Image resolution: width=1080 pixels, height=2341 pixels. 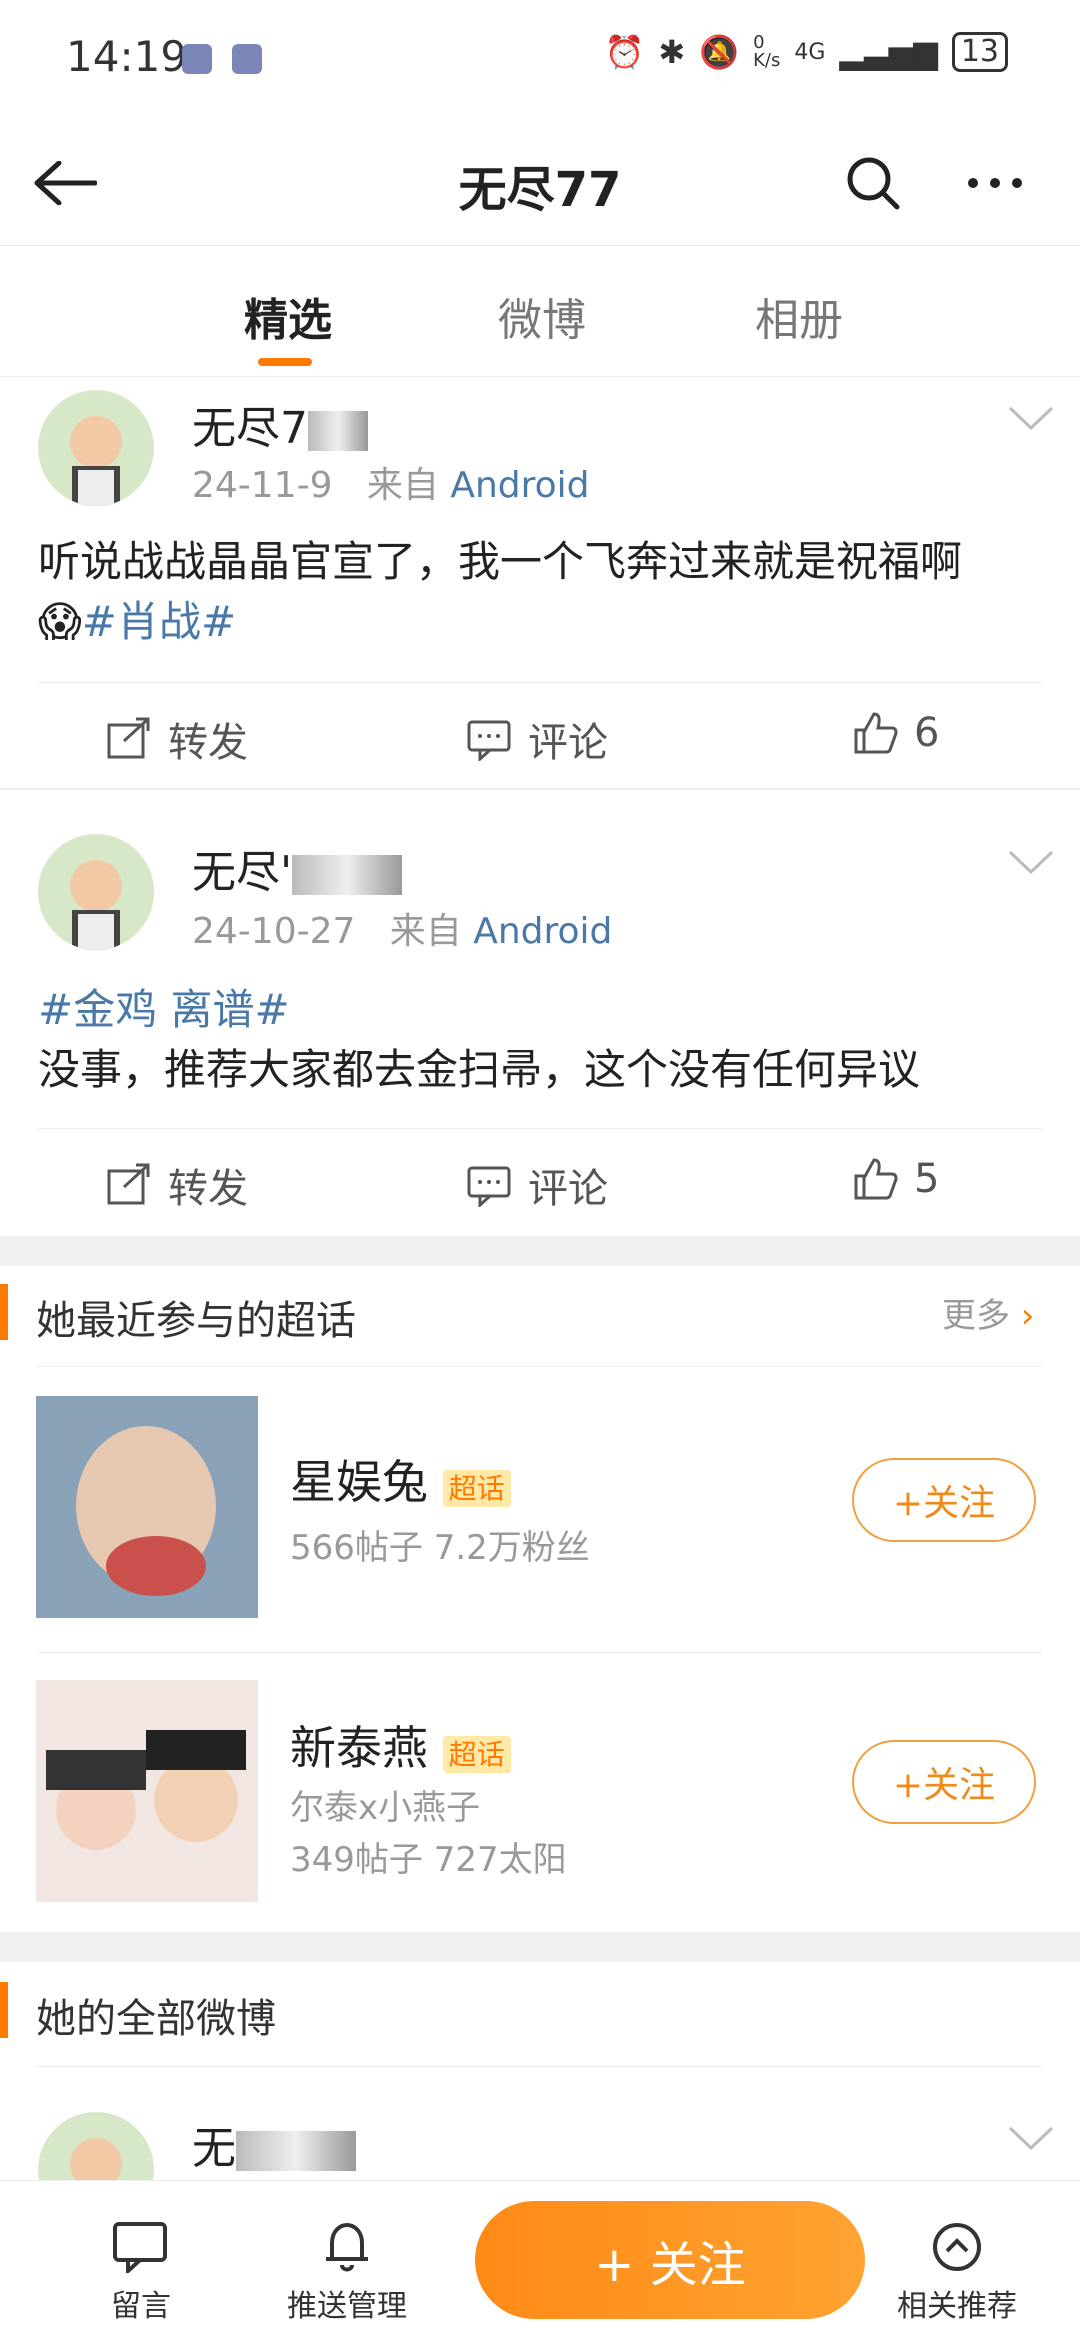 I want to click on status-right: ⏰ ✱ 🔕 0 K/s 4G ▂▃▅▆ 13, so click(x=806, y=52).